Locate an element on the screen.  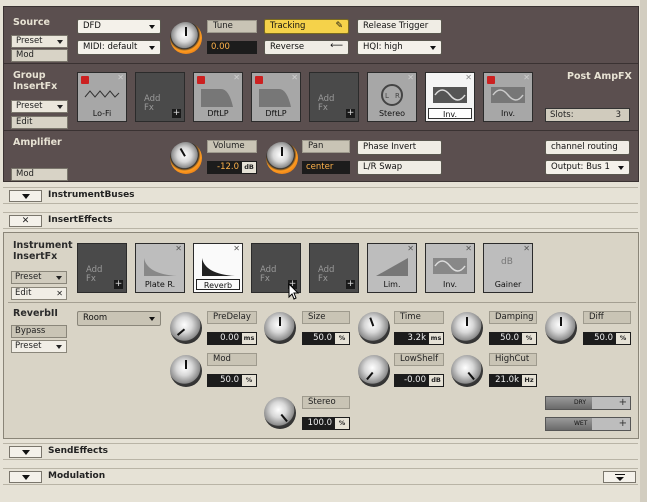
highcut-knob is located at coordinates (467, 371).